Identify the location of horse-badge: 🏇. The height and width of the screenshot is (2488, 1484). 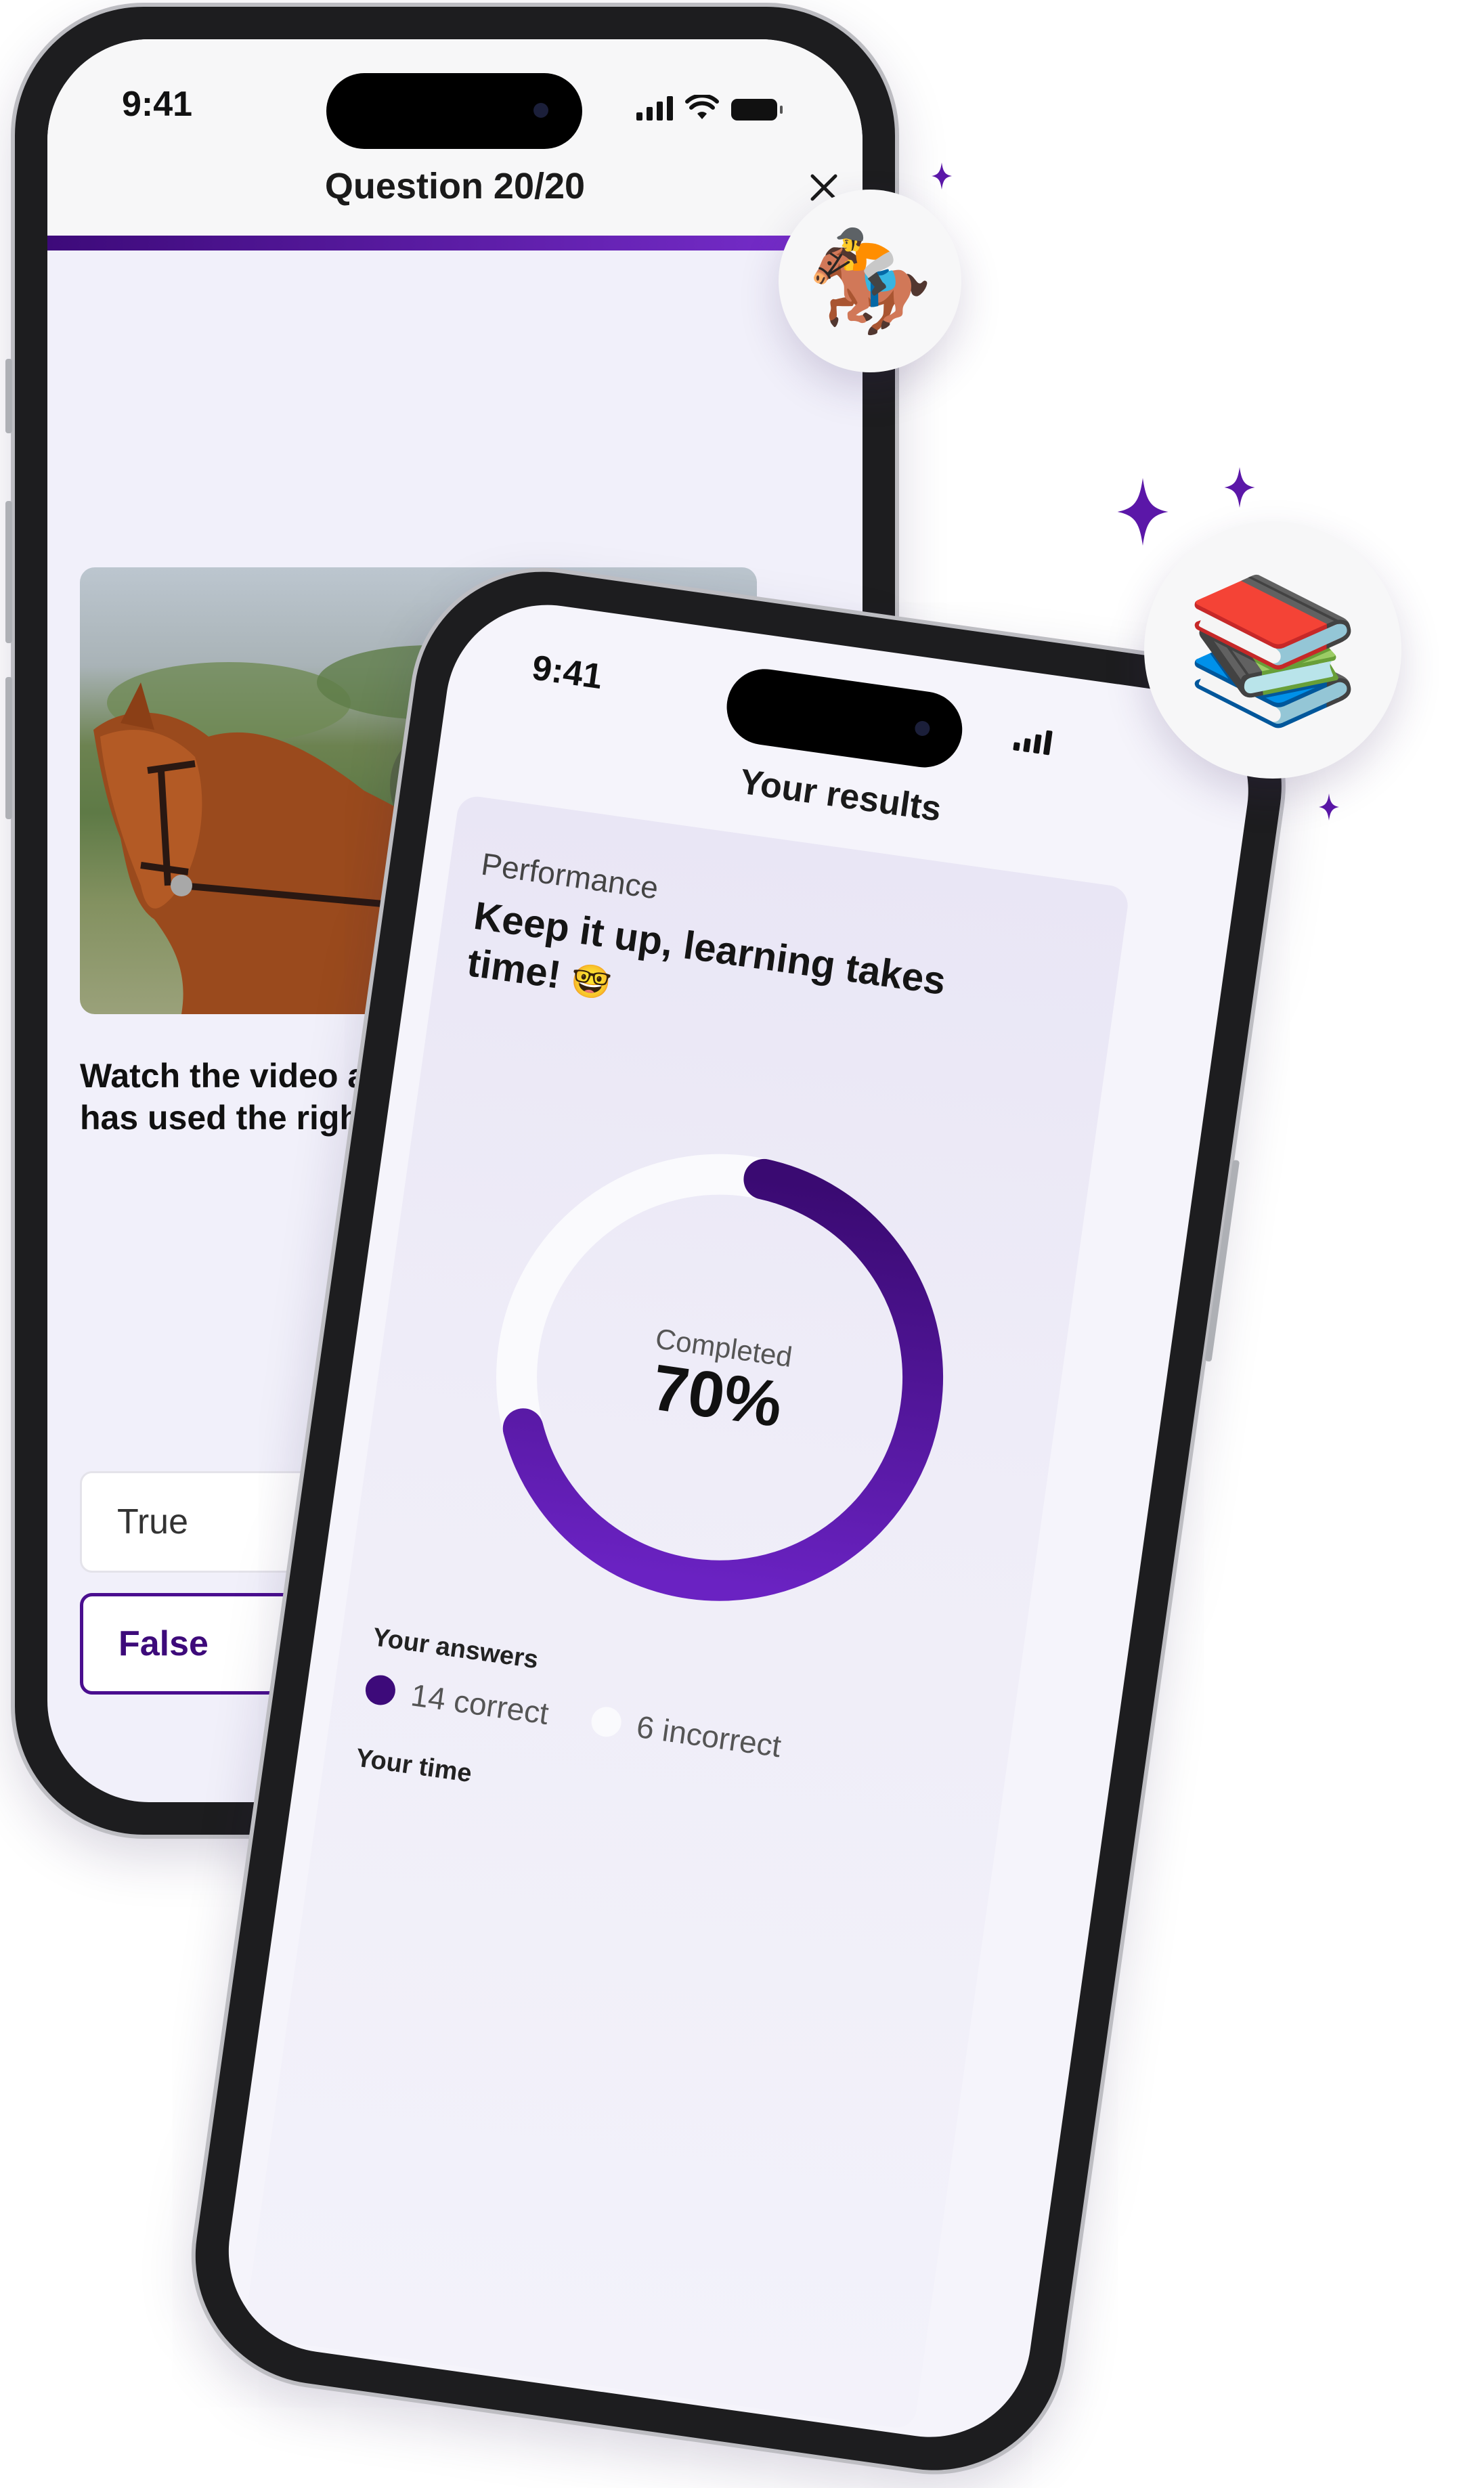
(870, 281).